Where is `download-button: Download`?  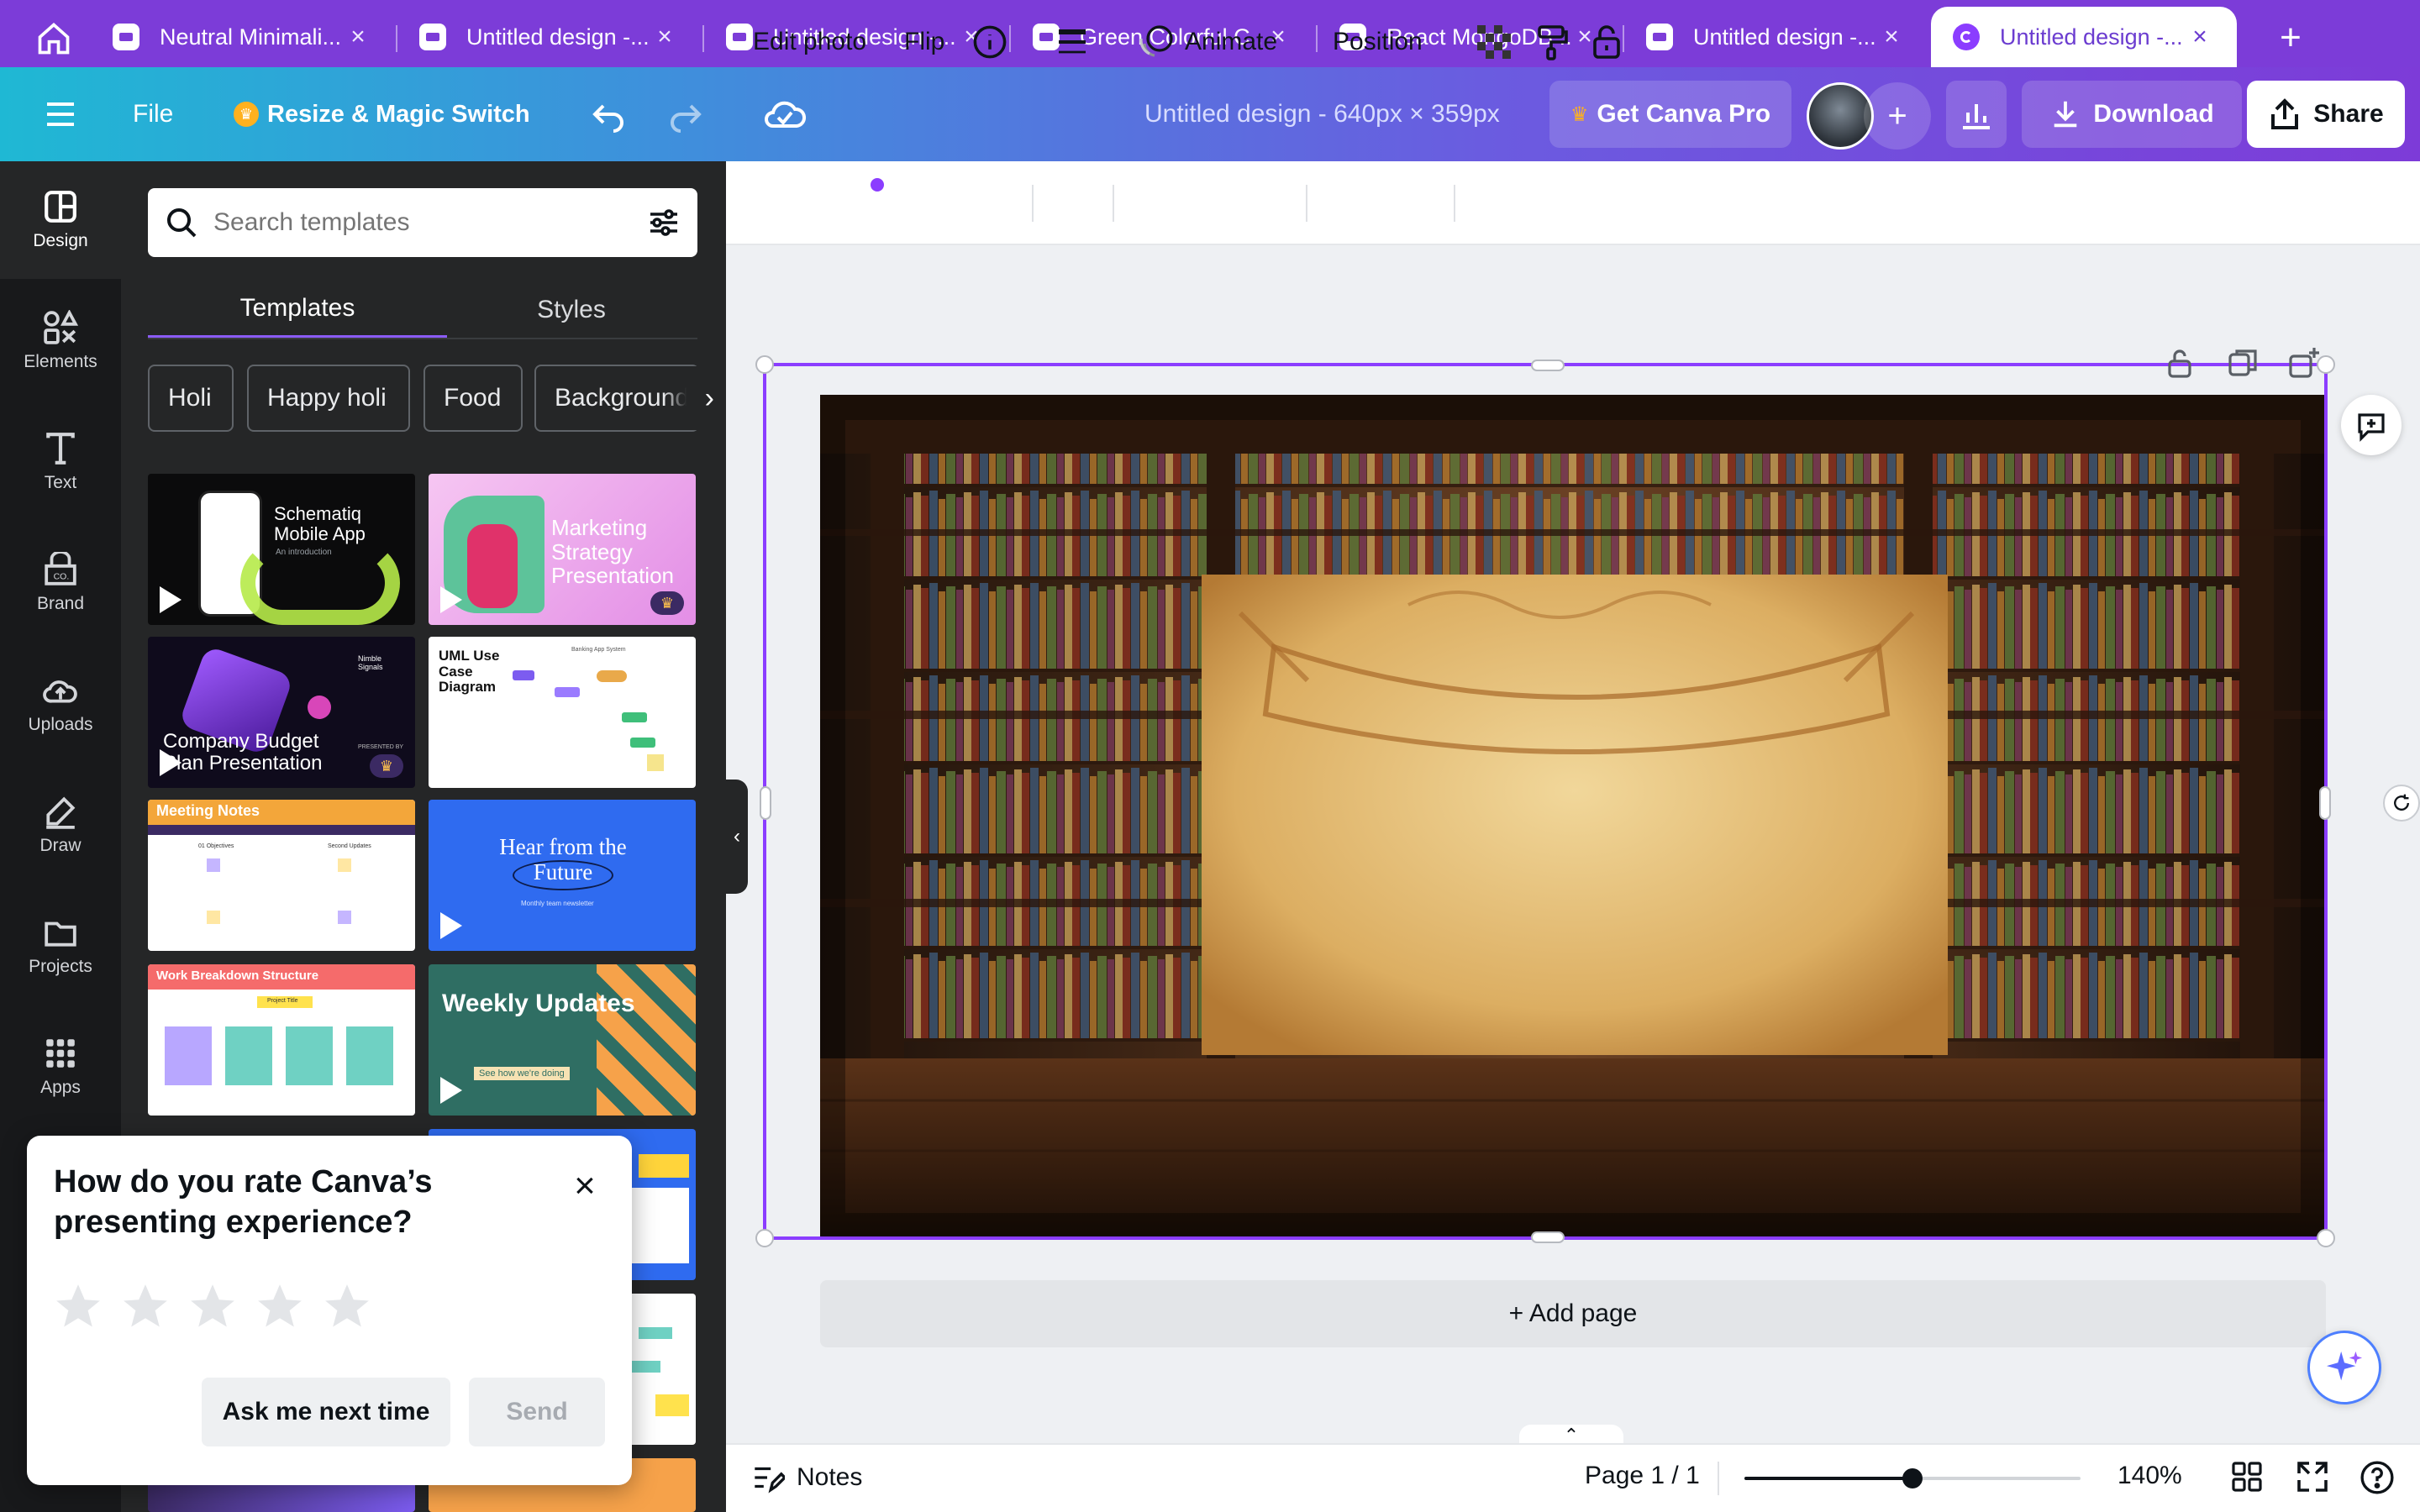 download-button: Download is located at coordinates (2132, 114).